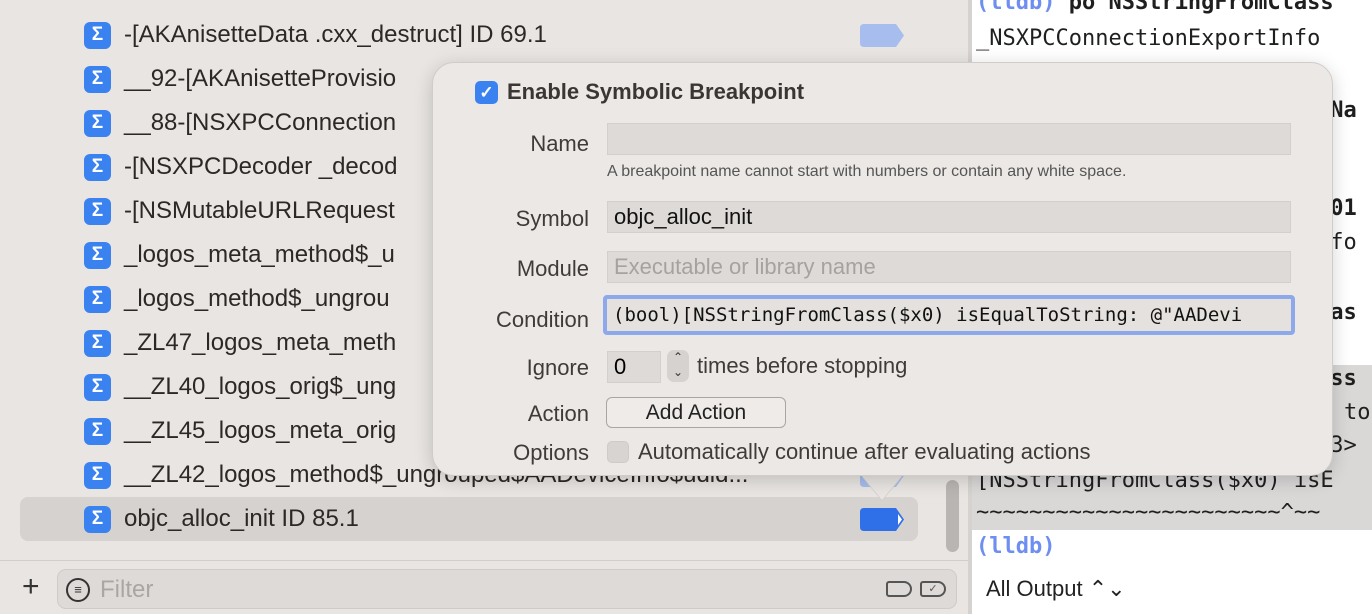 This screenshot has height=614, width=1372. Describe the element at coordinates (949, 267) in the screenshot. I see `module-field: Executable or library name` at that location.